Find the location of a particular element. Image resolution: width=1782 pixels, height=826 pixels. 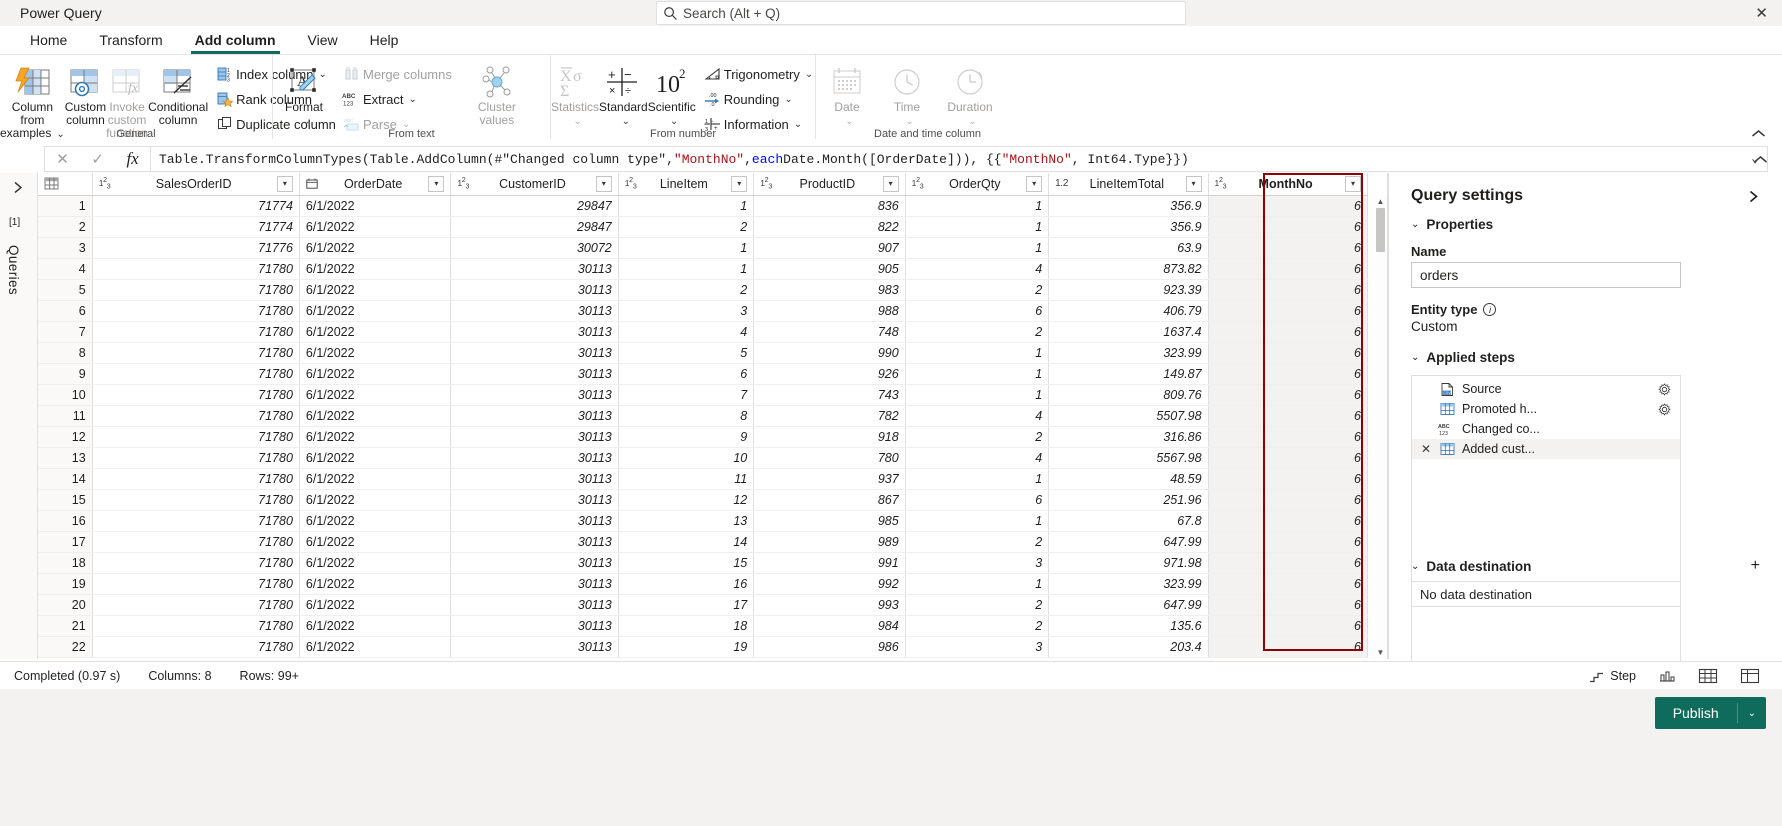

data-destination-section-header: ⌄ Data destination is located at coordinates (1471, 566).